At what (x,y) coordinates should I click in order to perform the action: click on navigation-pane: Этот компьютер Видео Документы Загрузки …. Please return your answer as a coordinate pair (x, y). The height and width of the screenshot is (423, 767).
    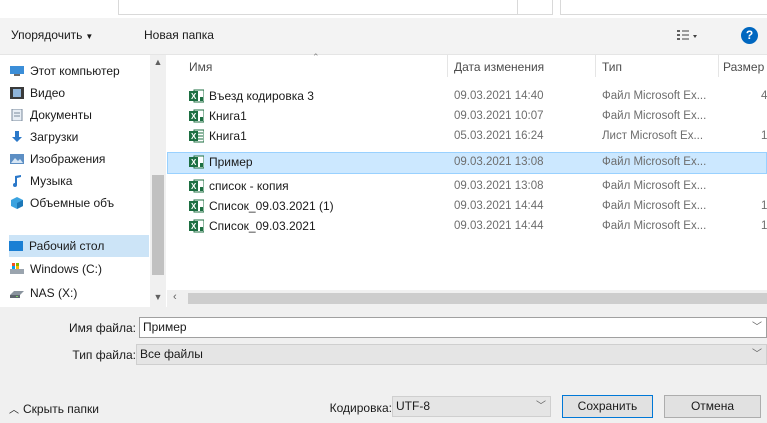
    Looking at the image, I should click on (83, 181).